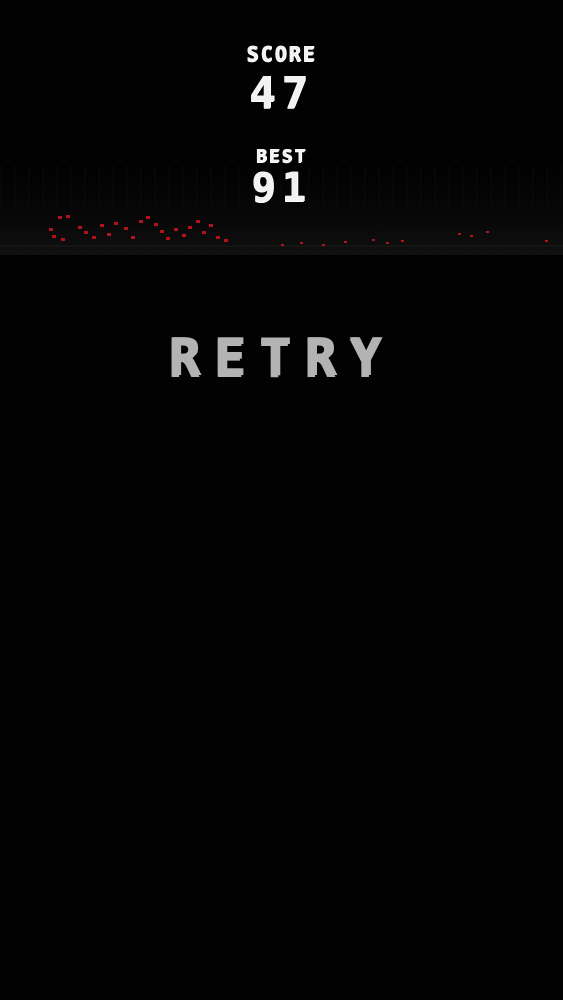 The height and width of the screenshot is (1000, 563). Describe the element at coordinates (281, 156) in the screenshot. I see `best-label: BEST` at that location.